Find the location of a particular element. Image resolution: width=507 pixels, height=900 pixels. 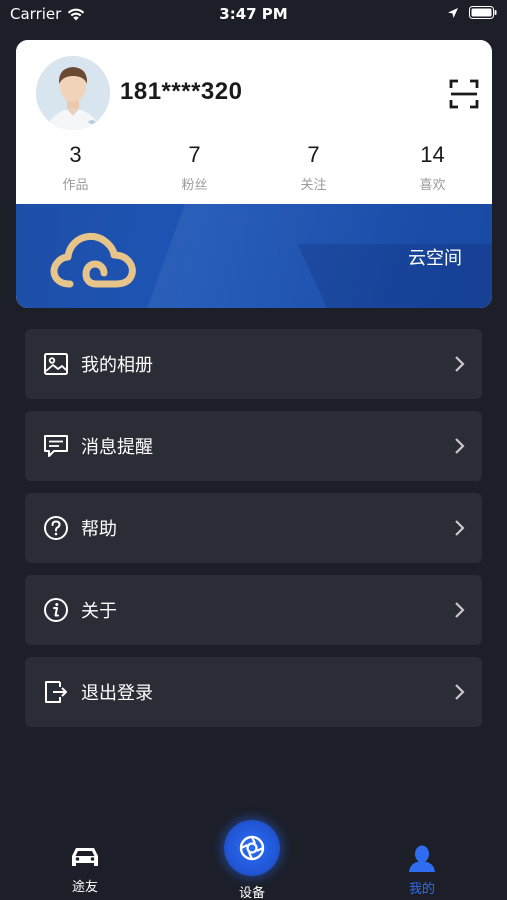

tab-friends: 途友 is located at coordinates (85, 869).